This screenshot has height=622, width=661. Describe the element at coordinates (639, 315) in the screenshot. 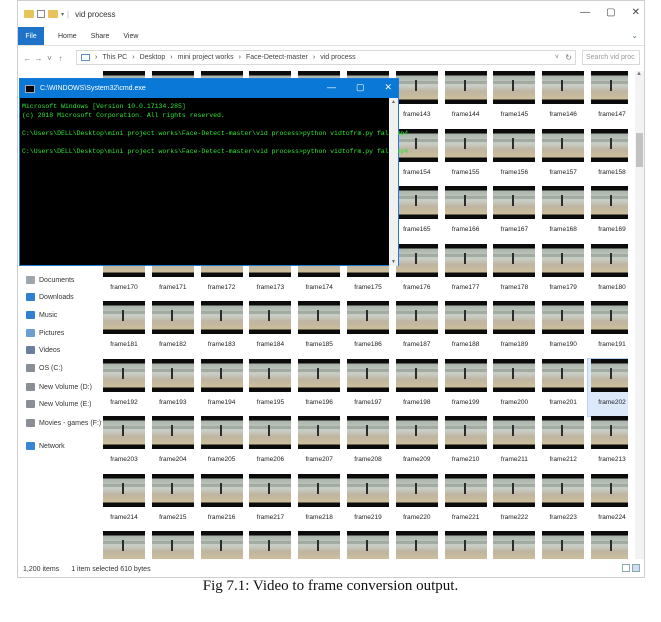

I see `vertical-scrollbar: ▲` at that location.